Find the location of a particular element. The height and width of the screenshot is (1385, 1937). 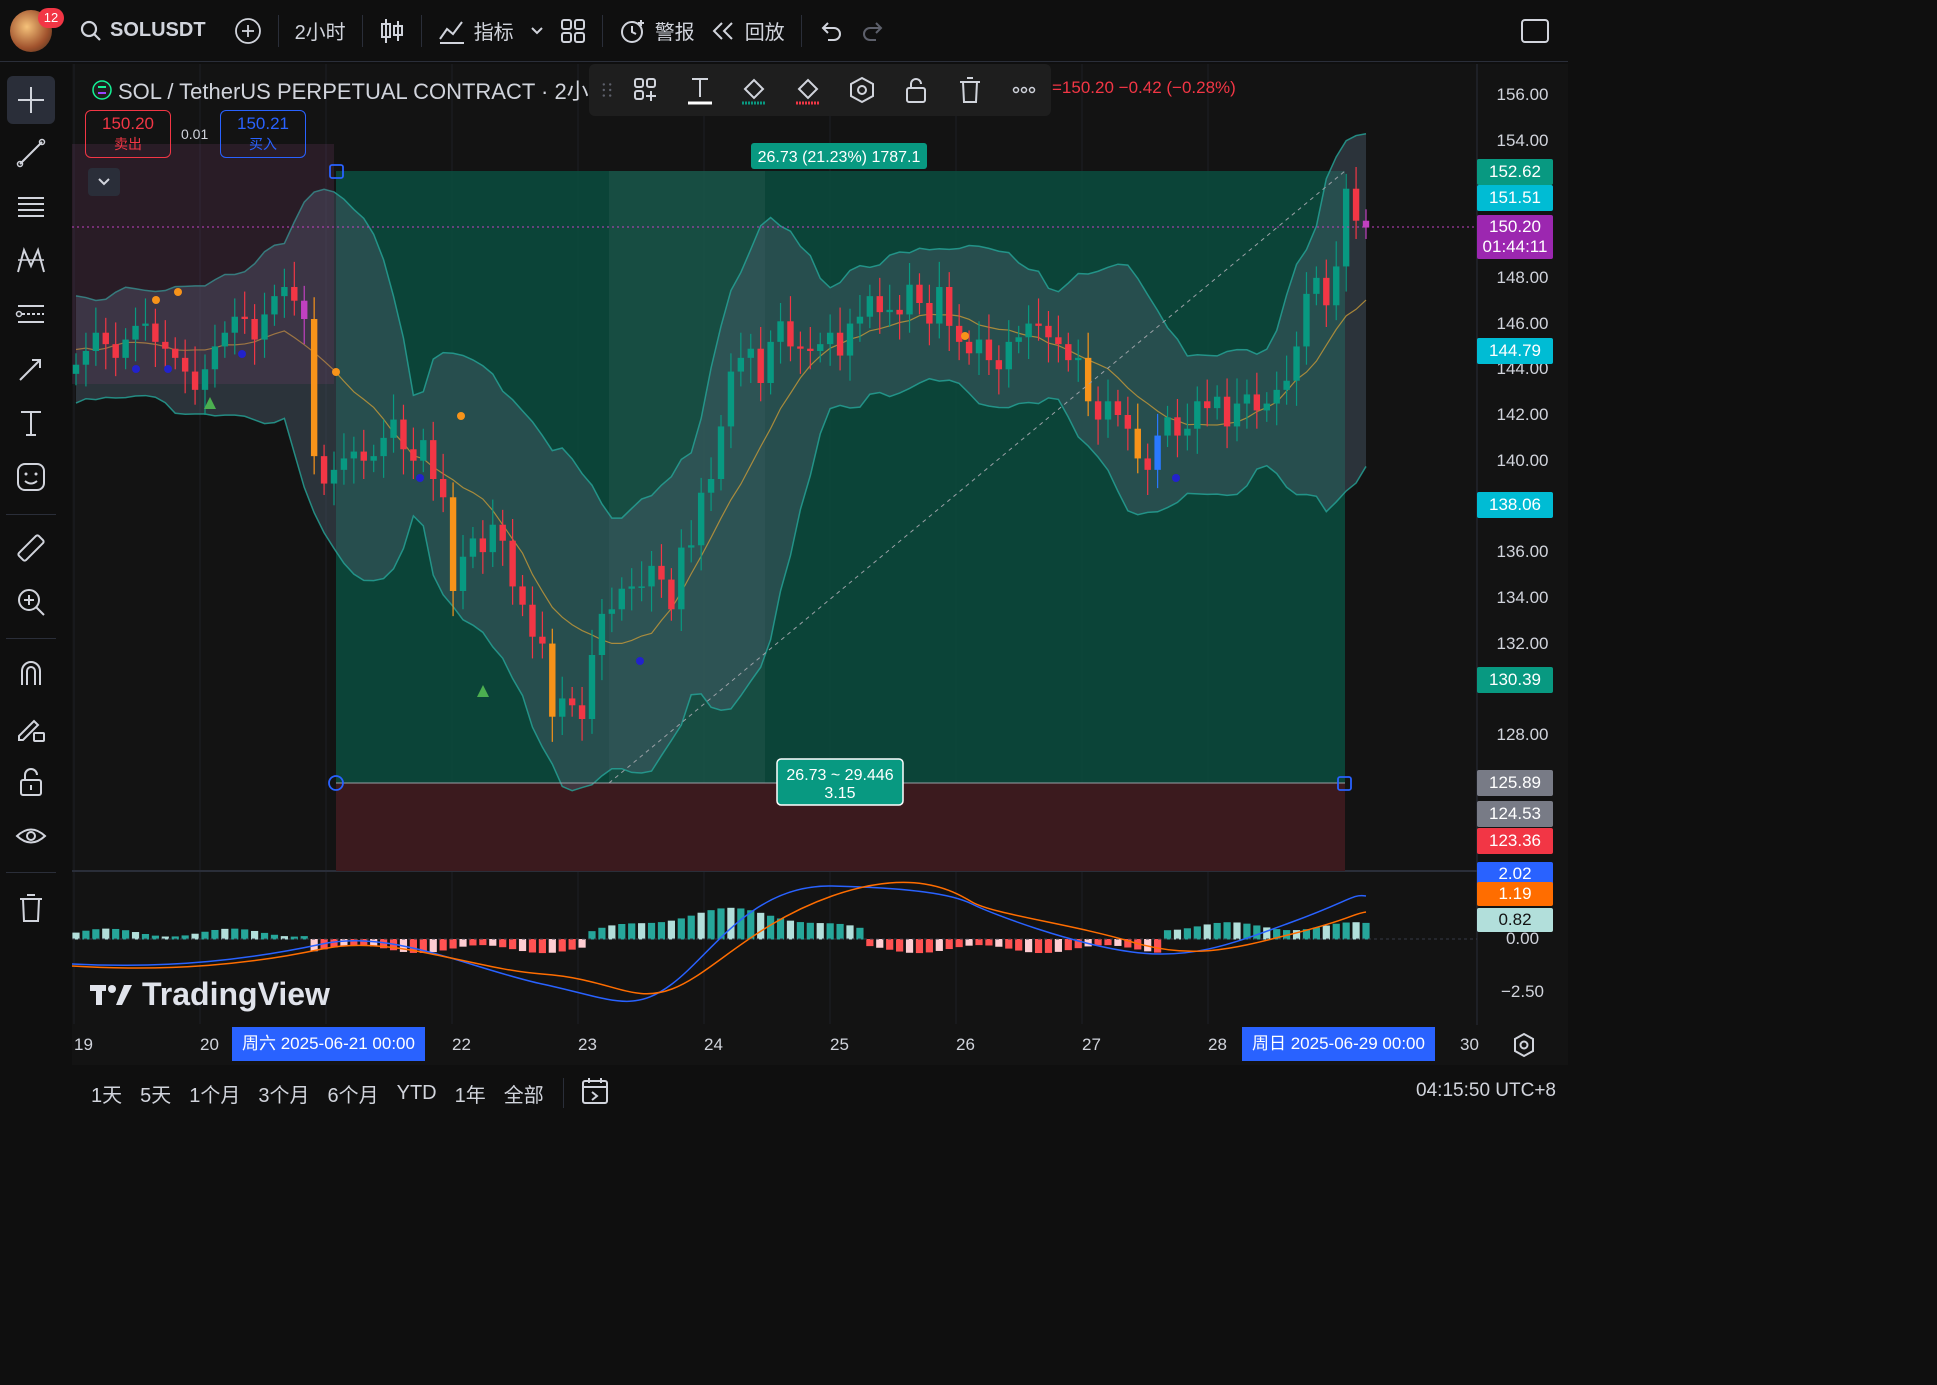

measure-tool is located at coordinates (31, 548).